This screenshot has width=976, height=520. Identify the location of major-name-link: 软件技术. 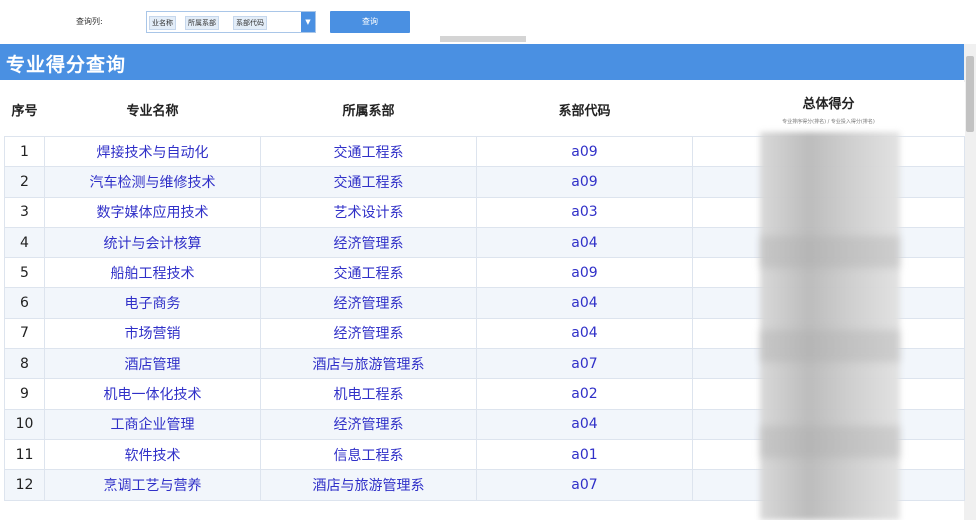
(152, 454).